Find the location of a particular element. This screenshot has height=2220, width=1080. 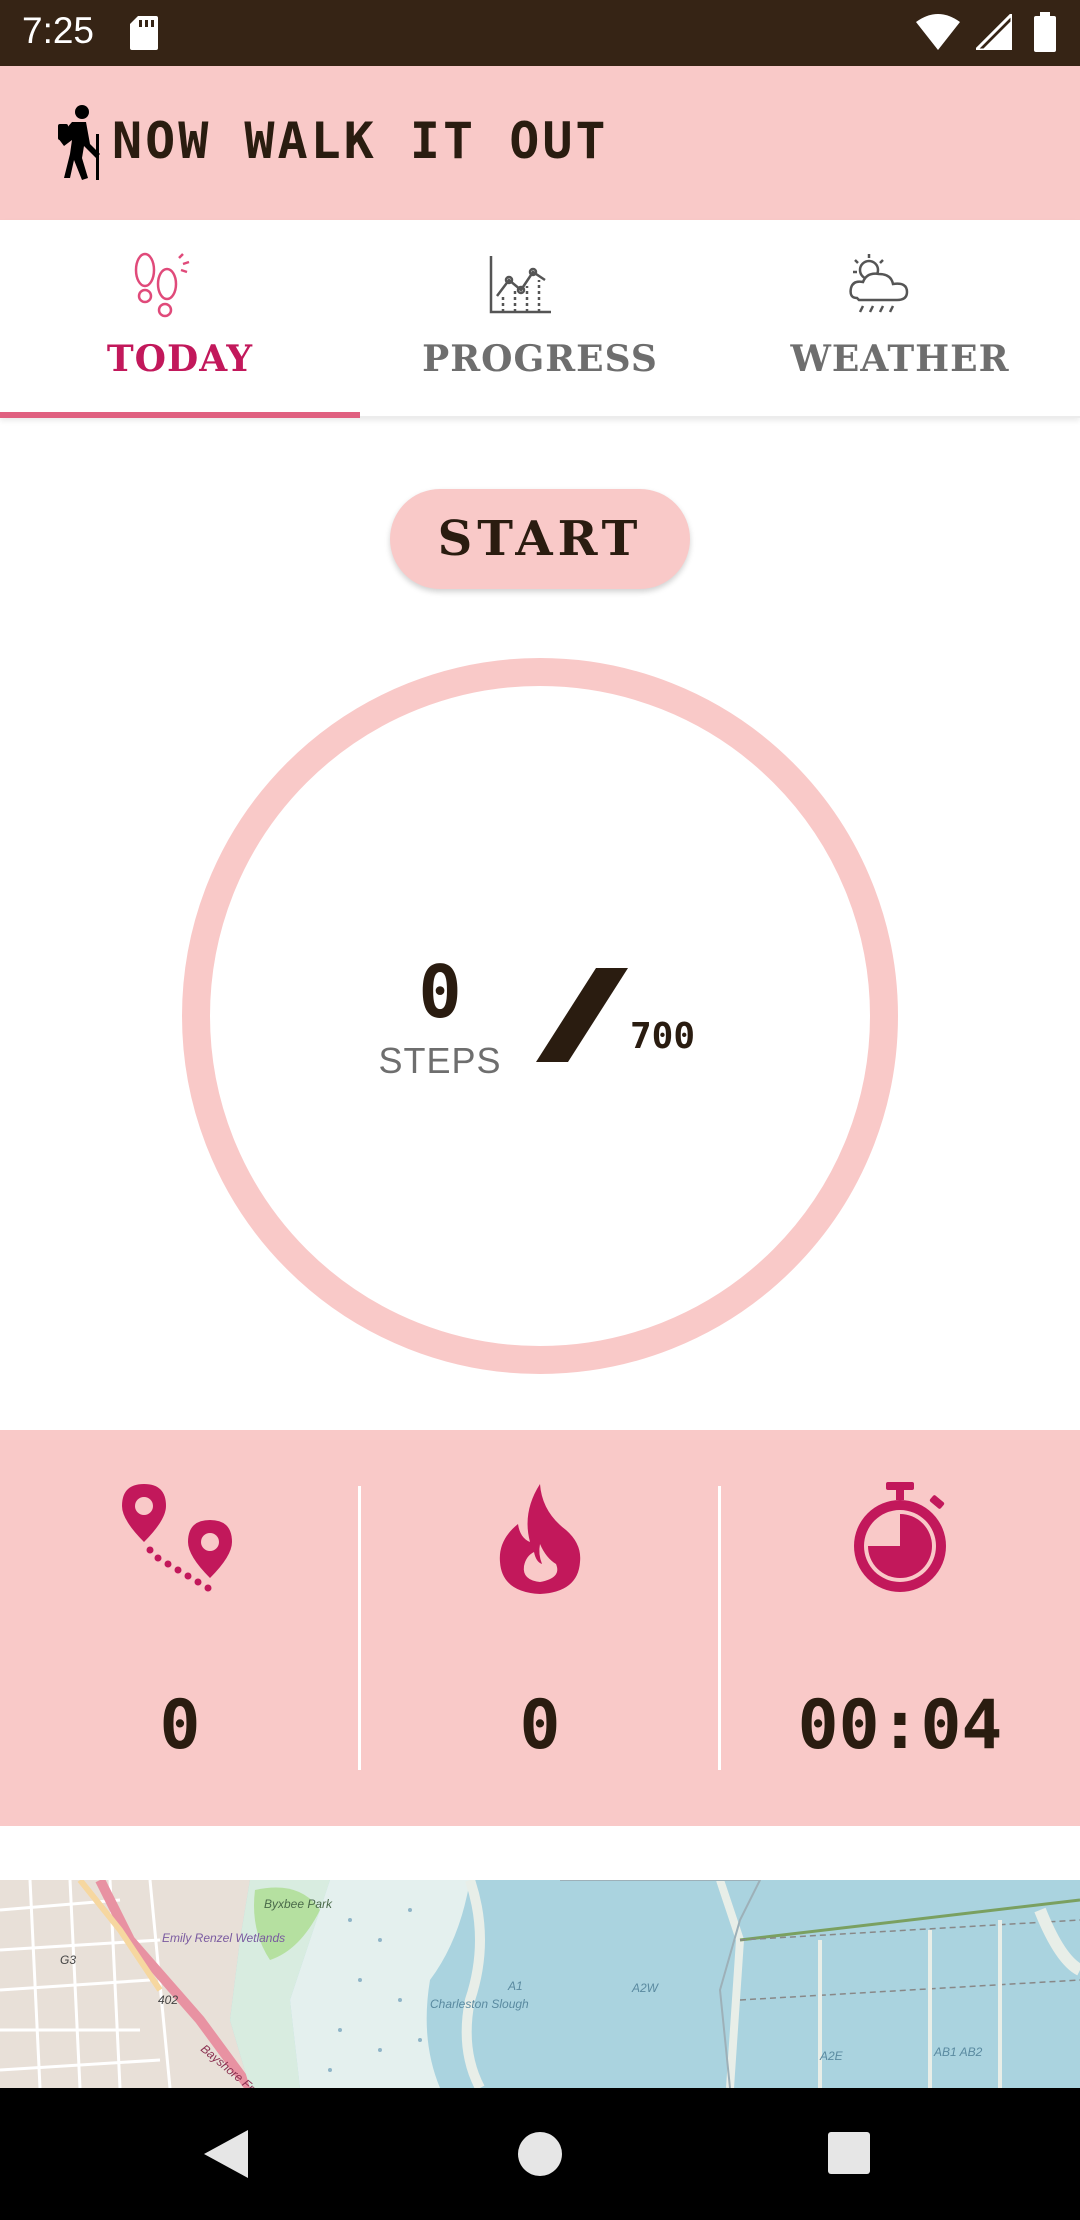

flame-icon is located at coordinates (540, 1539).